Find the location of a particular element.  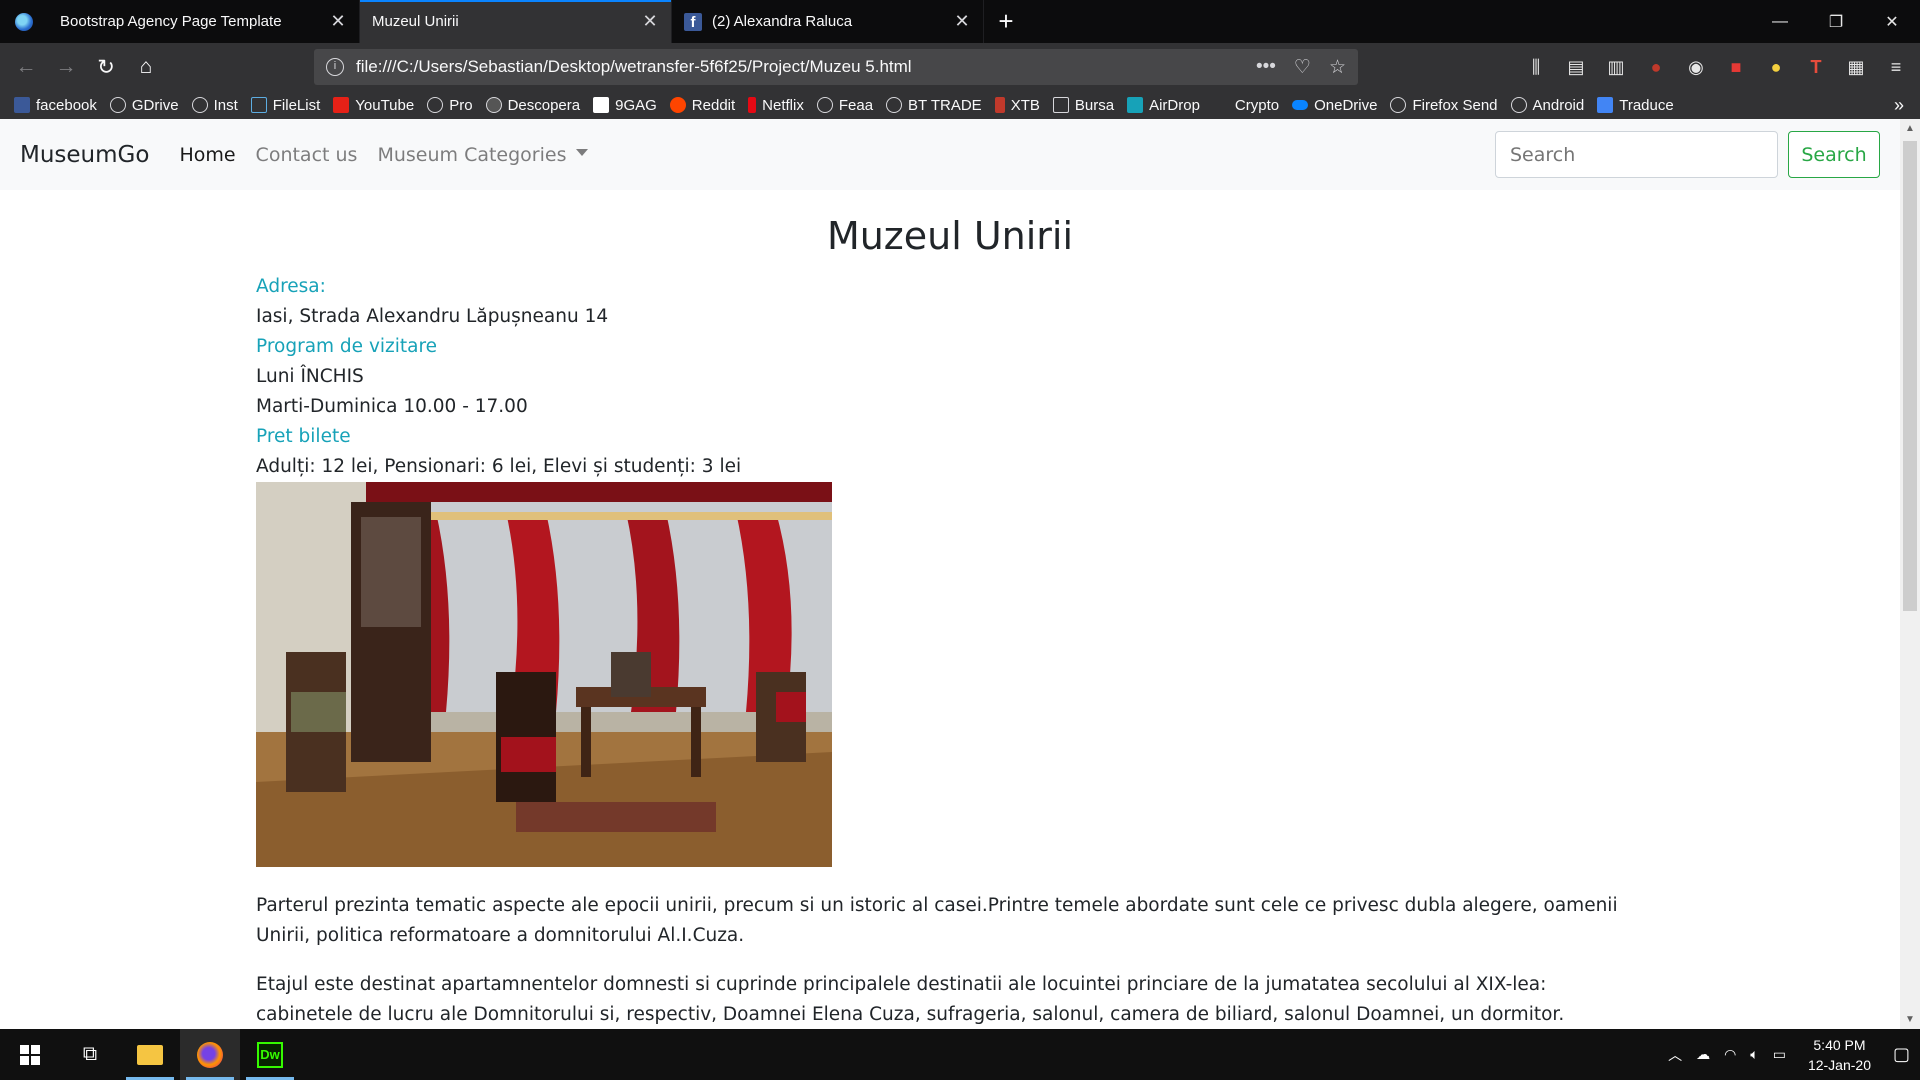

wifi-icon: ◠ is located at coordinates (1730, 1054).